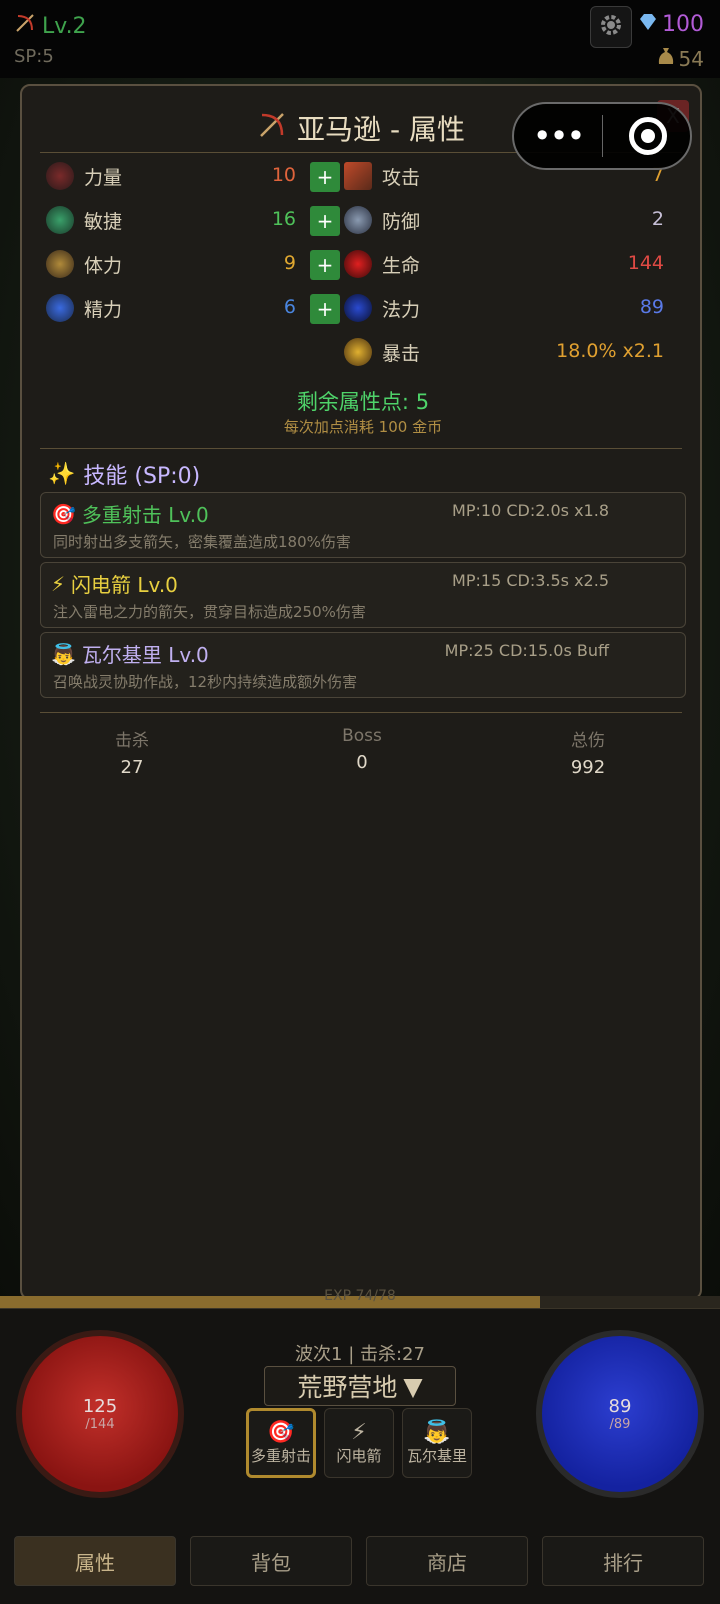 This screenshot has height=1604, width=720. I want to click on skill-name: 👼 瓦尔基里 Lv.0, so click(130, 654).